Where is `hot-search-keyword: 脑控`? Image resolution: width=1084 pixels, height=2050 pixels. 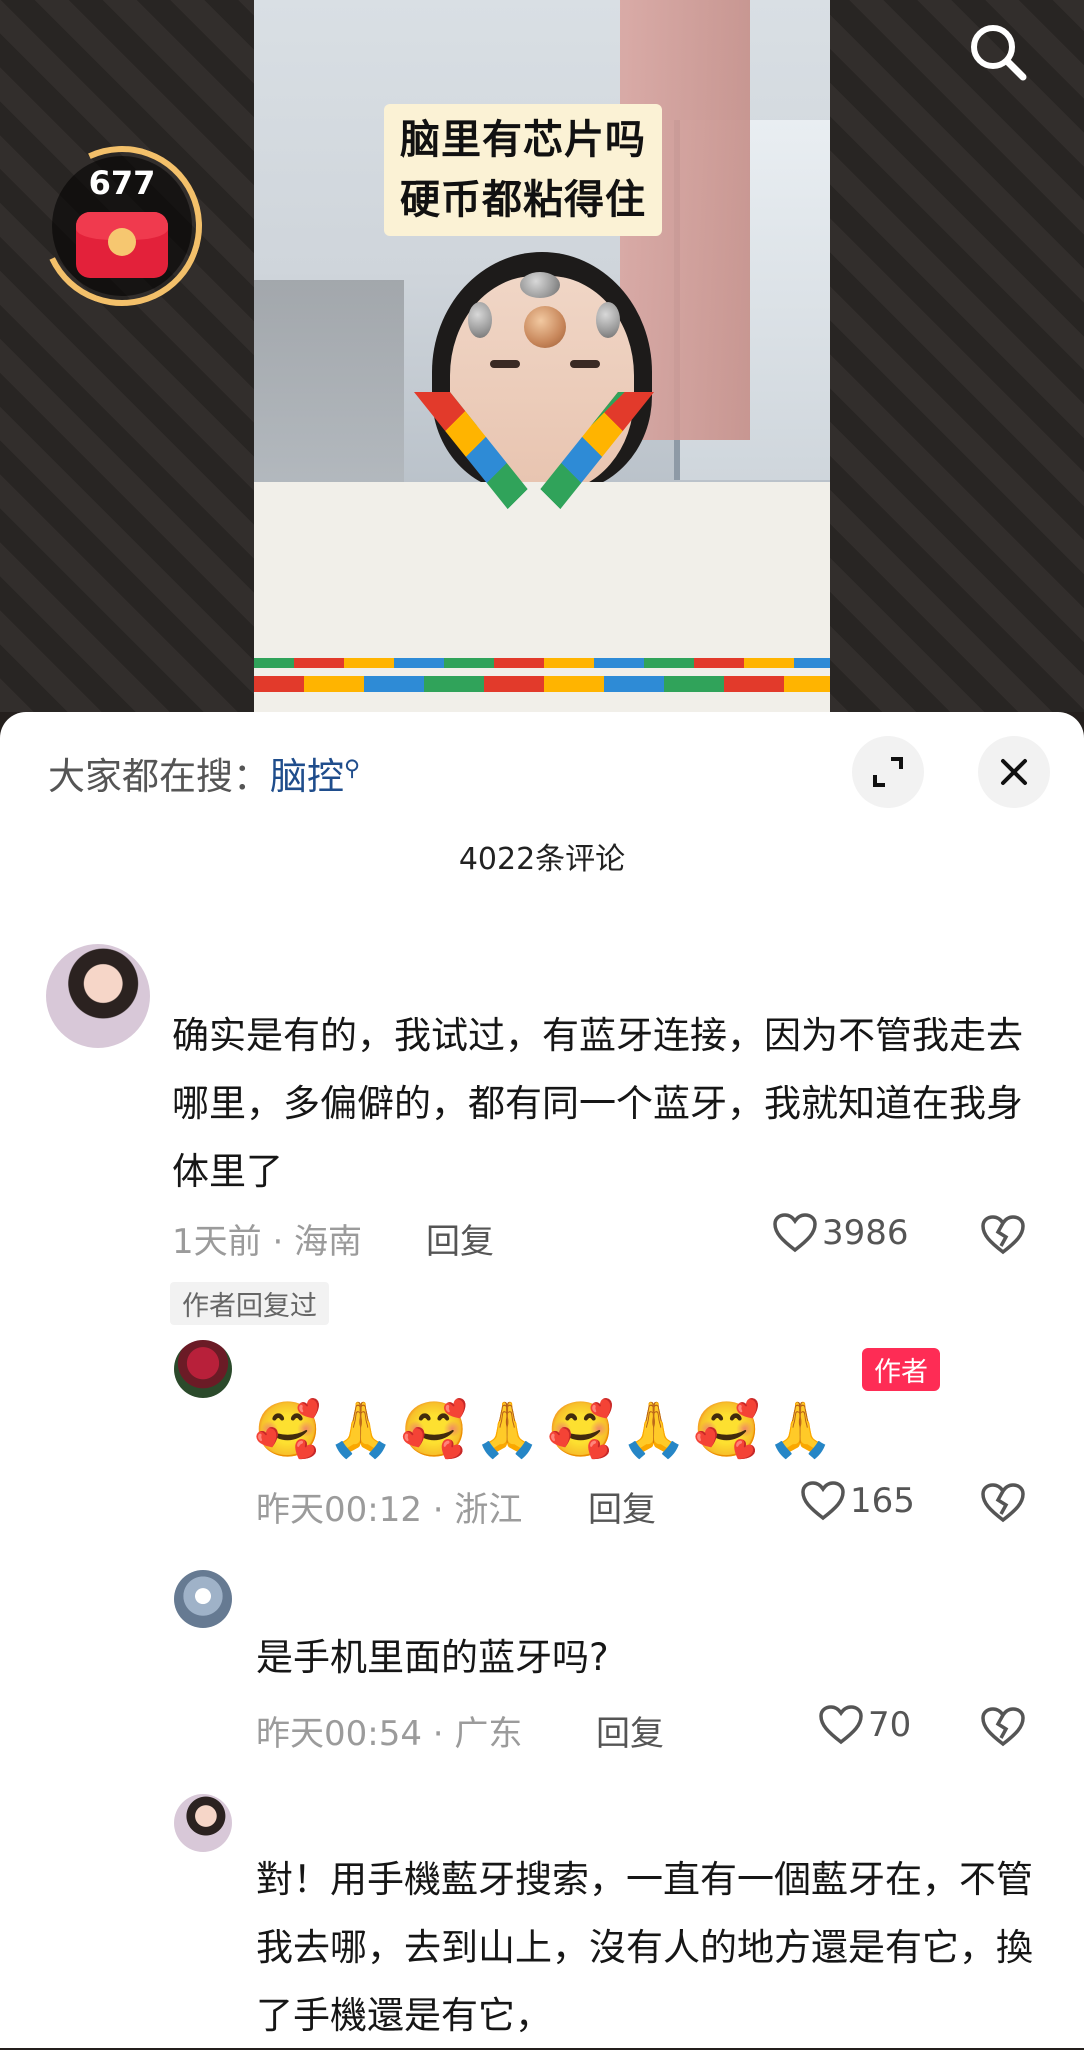
hot-search-keyword: 脑控 is located at coordinates (307, 776).